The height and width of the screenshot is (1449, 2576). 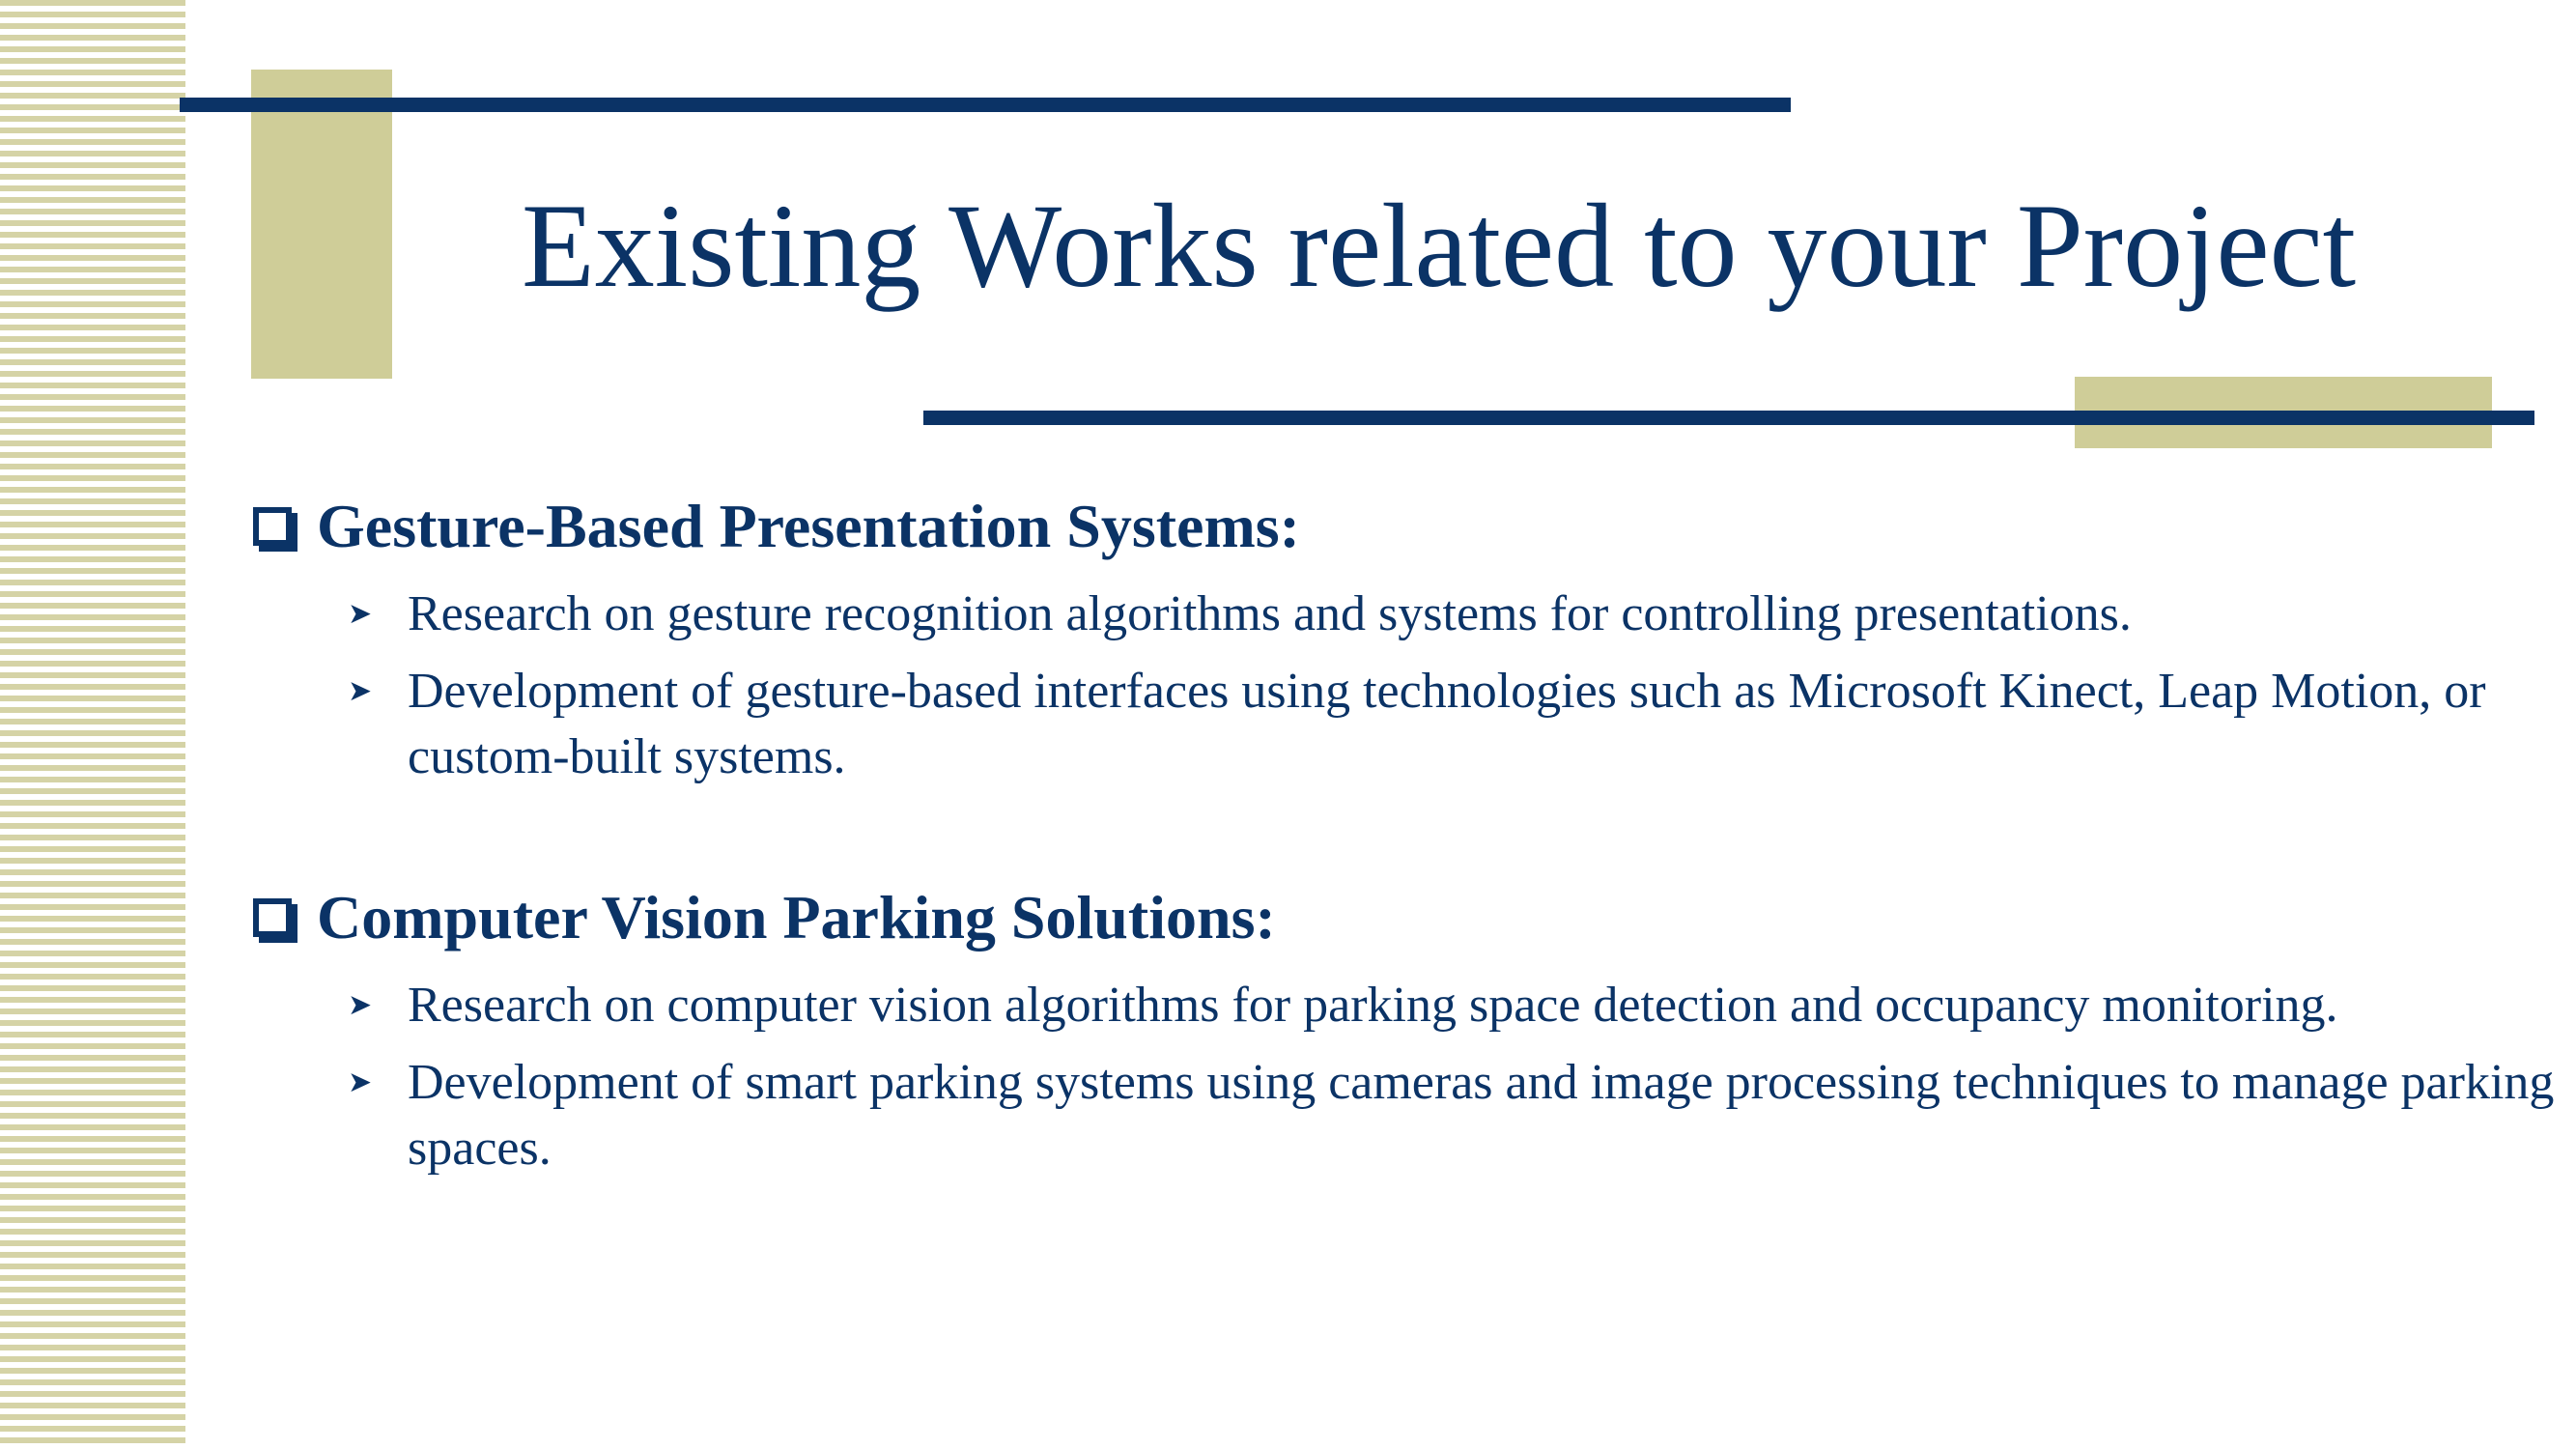 What do you see at coordinates (1364, 917) in the screenshot?
I see `section-heading: Computer Vision Parking Solutions:` at bounding box center [1364, 917].